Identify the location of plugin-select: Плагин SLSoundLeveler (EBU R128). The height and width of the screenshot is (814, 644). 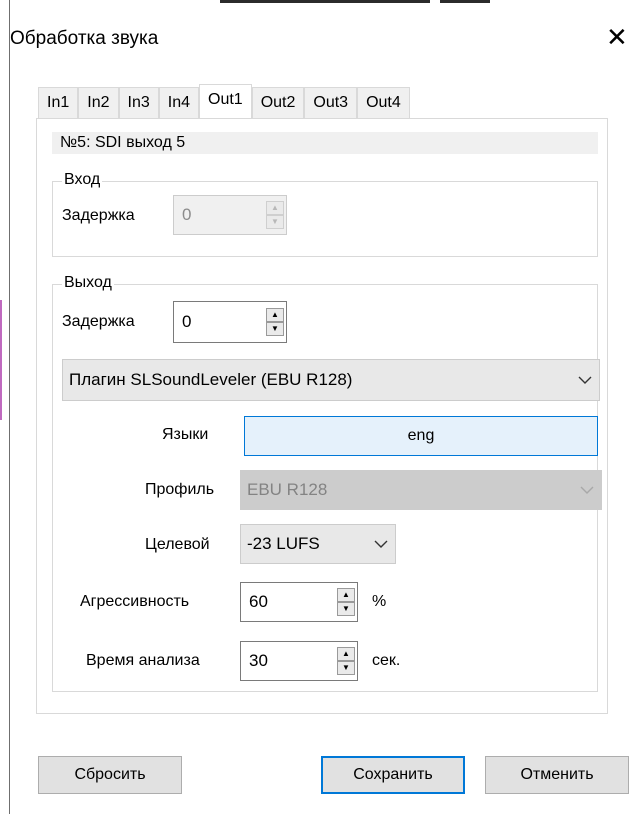
(331, 380).